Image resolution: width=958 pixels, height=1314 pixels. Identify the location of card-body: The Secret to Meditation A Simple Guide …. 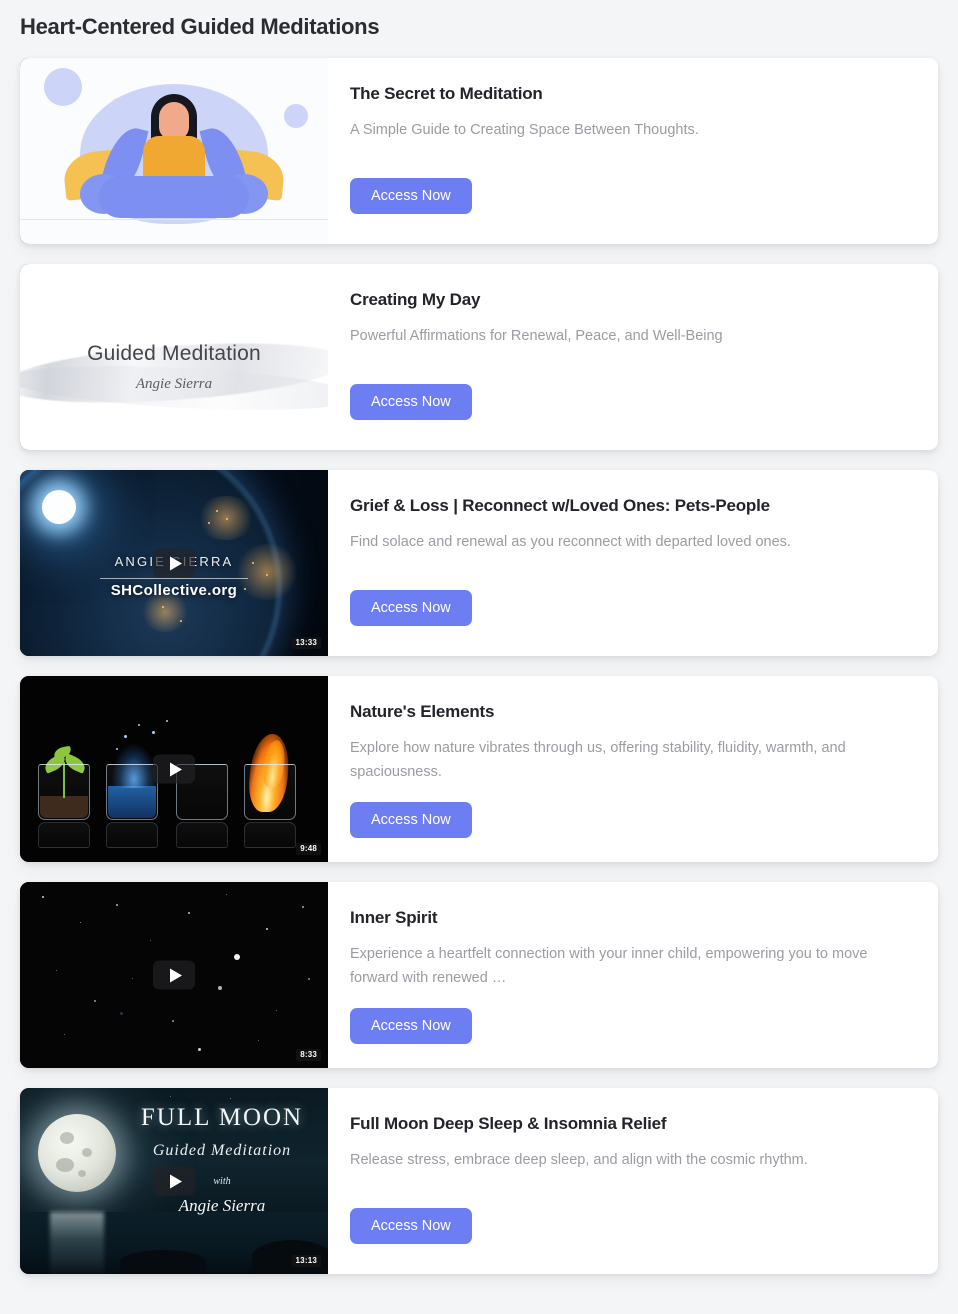
(633, 151).